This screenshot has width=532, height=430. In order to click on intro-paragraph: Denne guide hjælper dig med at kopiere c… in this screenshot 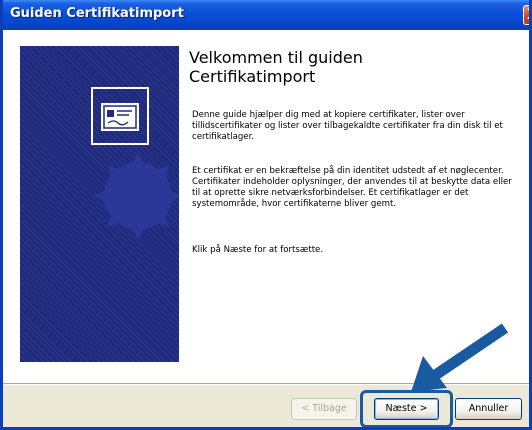, I will do `click(347, 126)`.